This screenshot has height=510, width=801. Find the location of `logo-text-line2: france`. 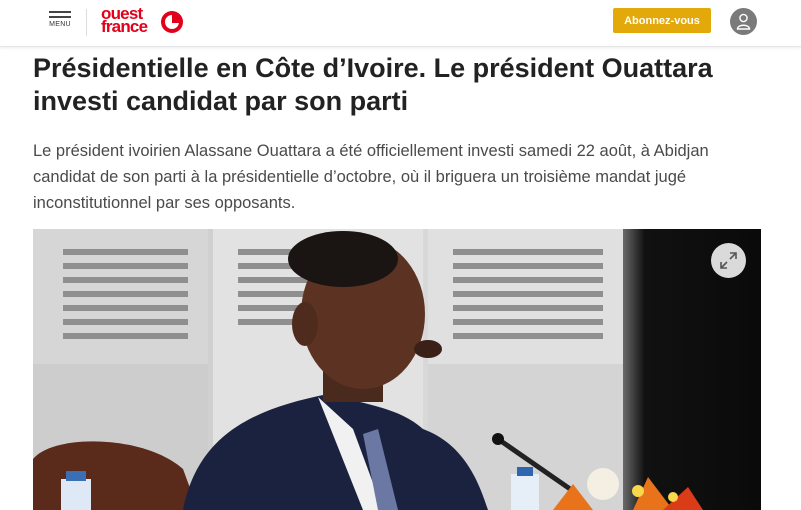

logo-text-line2: france is located at coordinates (124, 26).